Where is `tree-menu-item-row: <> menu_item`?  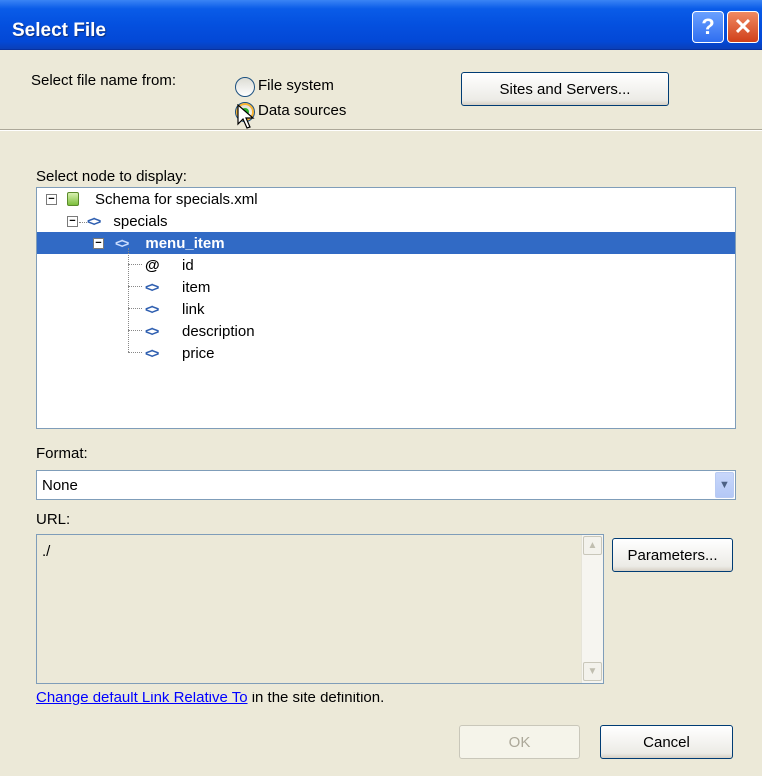
tree-menu-item-row: <> menu_item is located at coordinates (170, 243).